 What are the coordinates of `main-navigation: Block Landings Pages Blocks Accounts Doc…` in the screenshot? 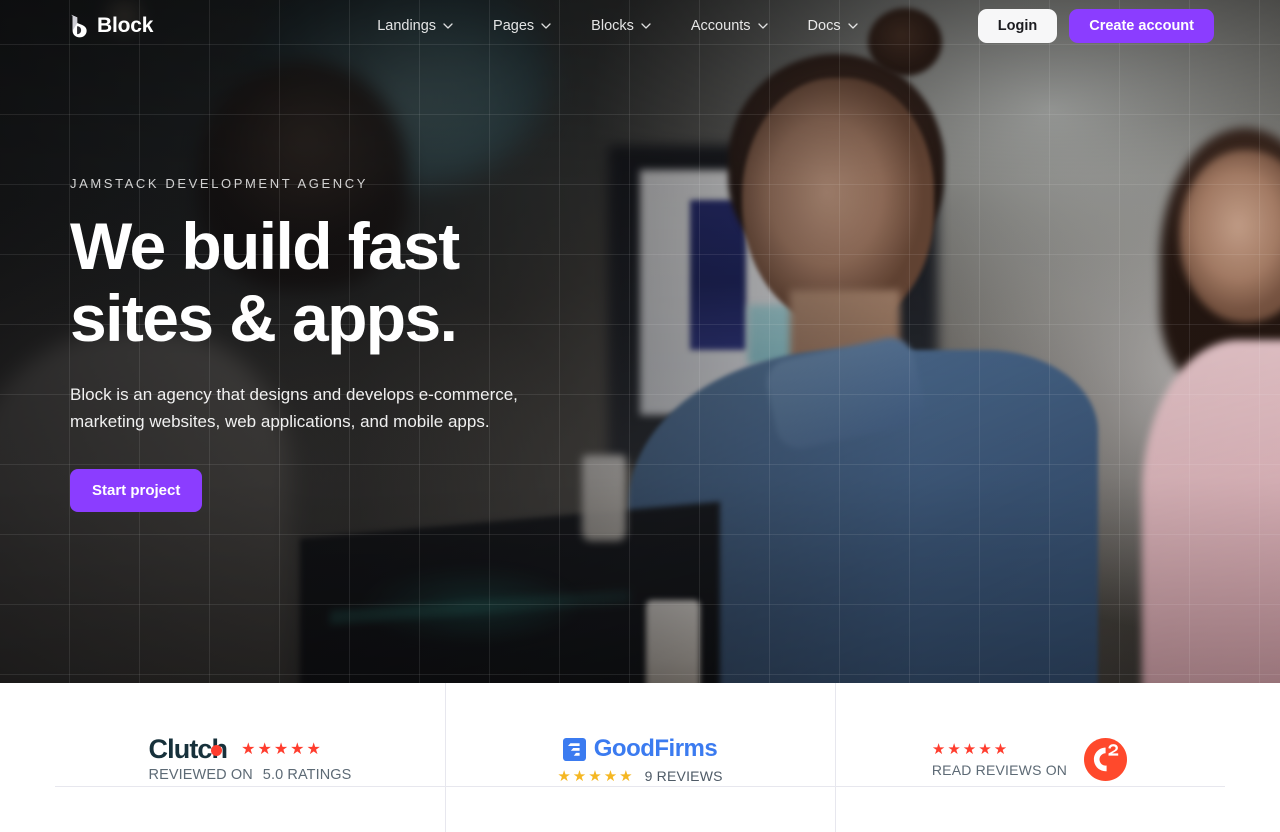 It's located at (640, 26).